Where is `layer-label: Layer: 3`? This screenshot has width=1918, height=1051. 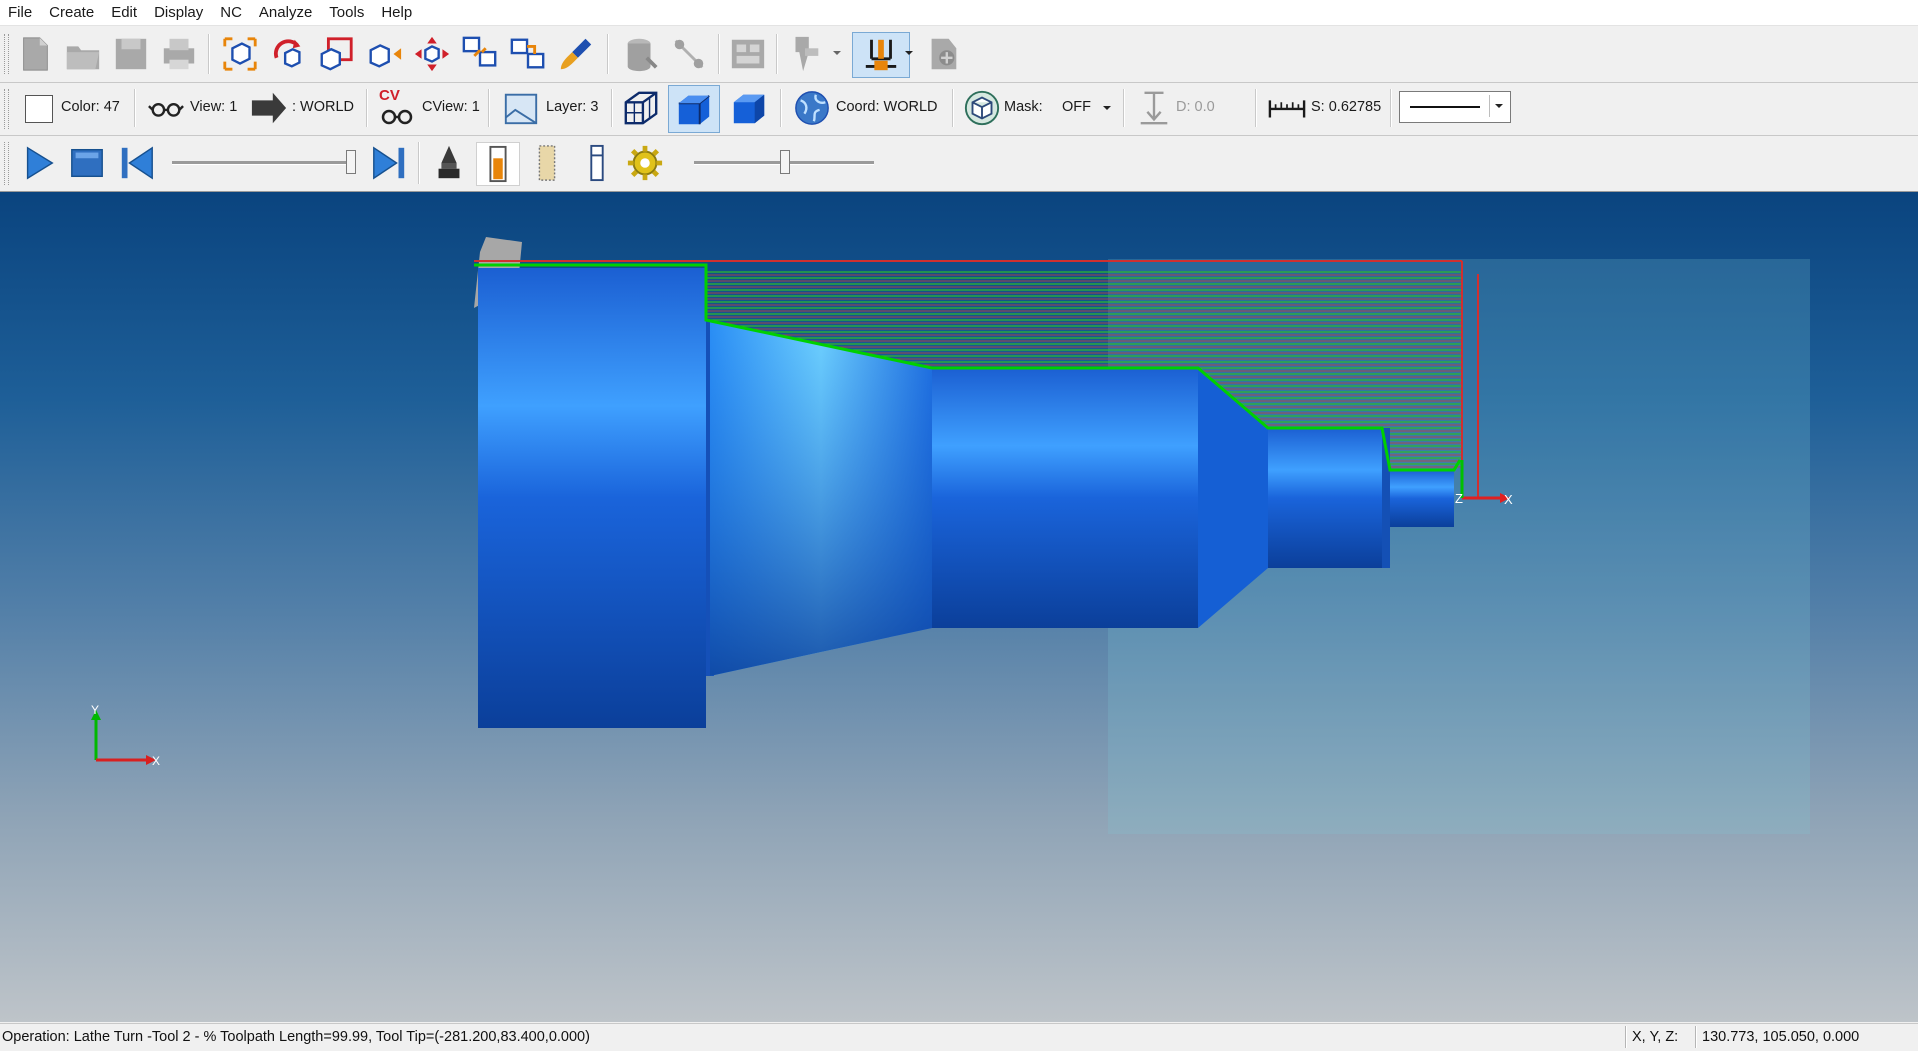
layer-label: Layer: 3 is located at coordinates (572, 107).